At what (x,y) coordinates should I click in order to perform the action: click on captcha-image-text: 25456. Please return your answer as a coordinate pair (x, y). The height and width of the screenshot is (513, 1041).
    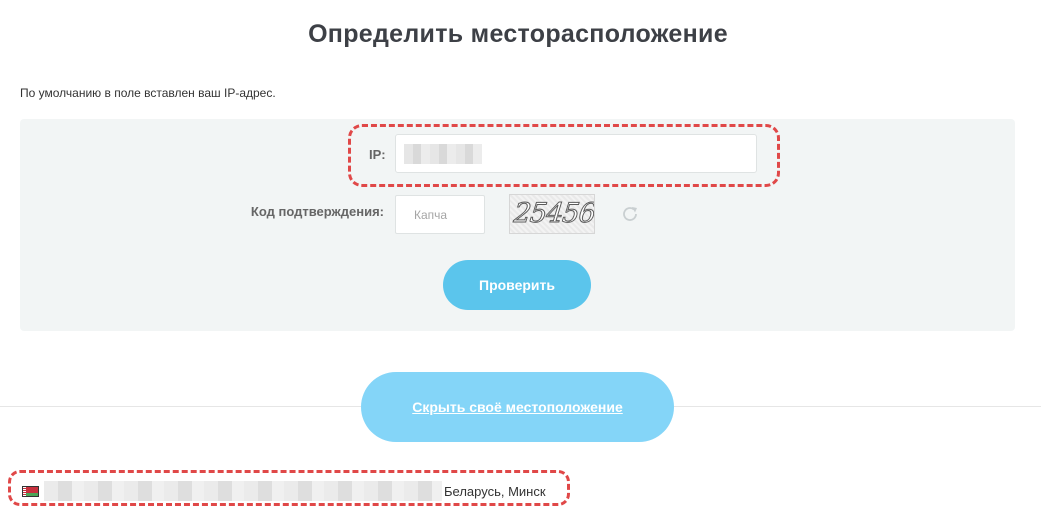
    Looking at the image, I should click on (553, 214).